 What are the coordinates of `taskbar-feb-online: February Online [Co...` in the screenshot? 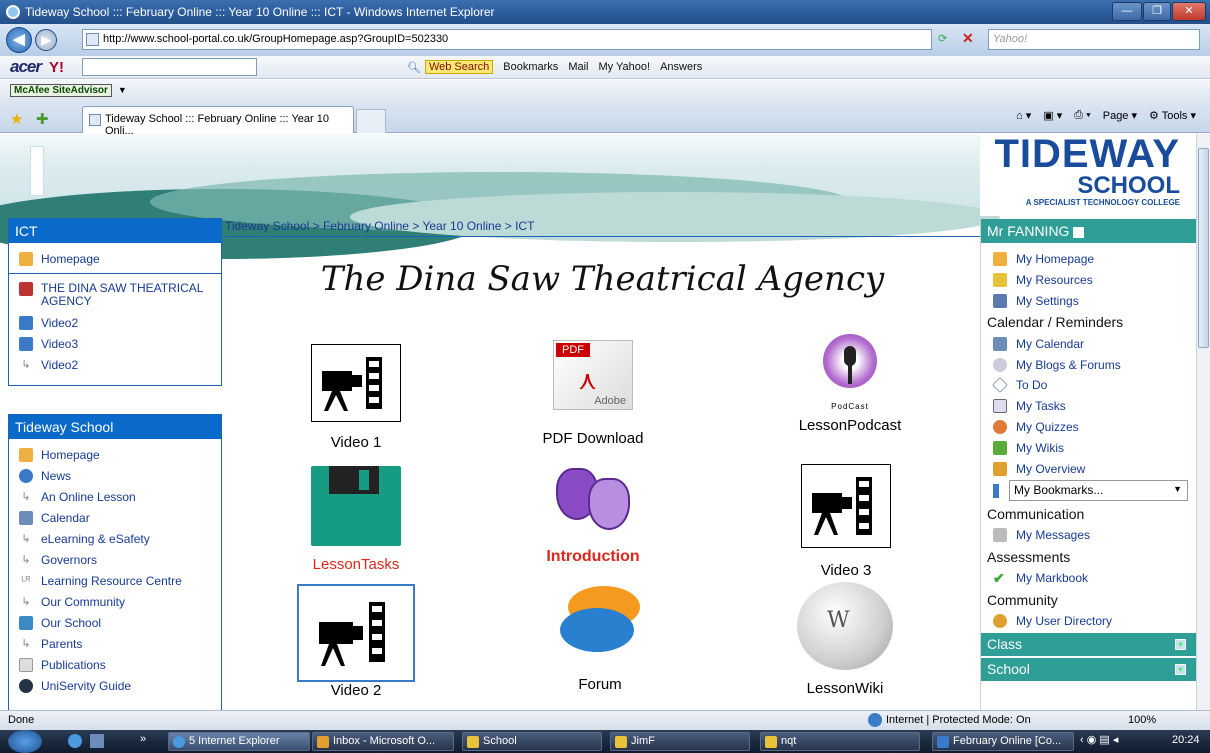 It's located at (1003, 741).